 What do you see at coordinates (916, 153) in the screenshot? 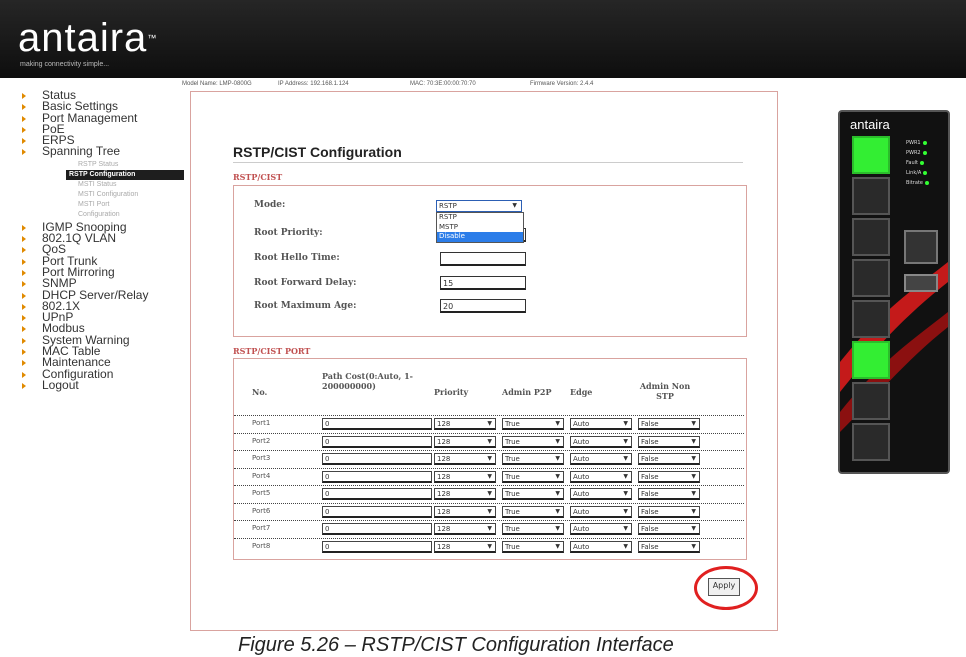
I see `device-led-label: PWR2` at bounding box center [916, 153].